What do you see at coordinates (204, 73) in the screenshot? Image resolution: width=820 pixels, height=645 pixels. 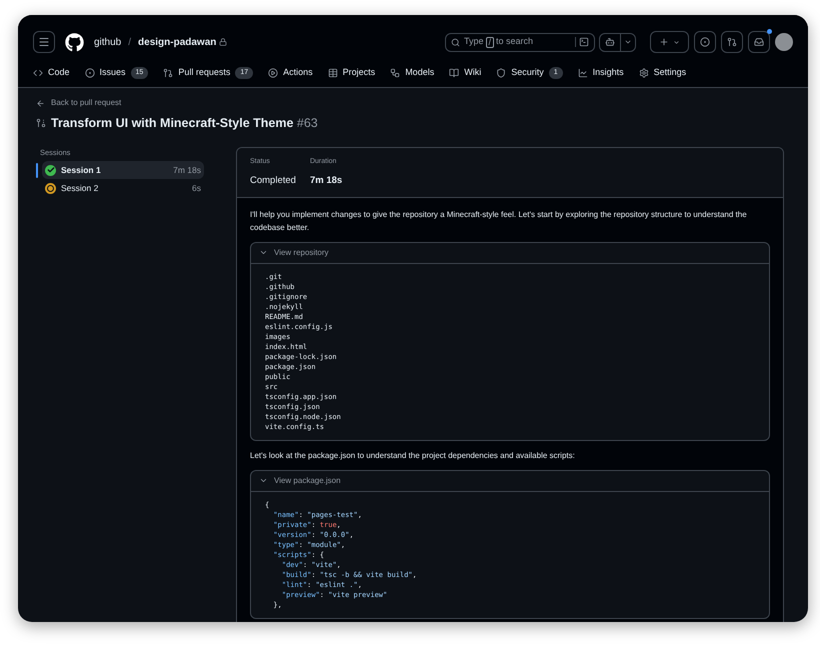 I see `repo-tab: Pull requests` at bounding box center [204, 73].